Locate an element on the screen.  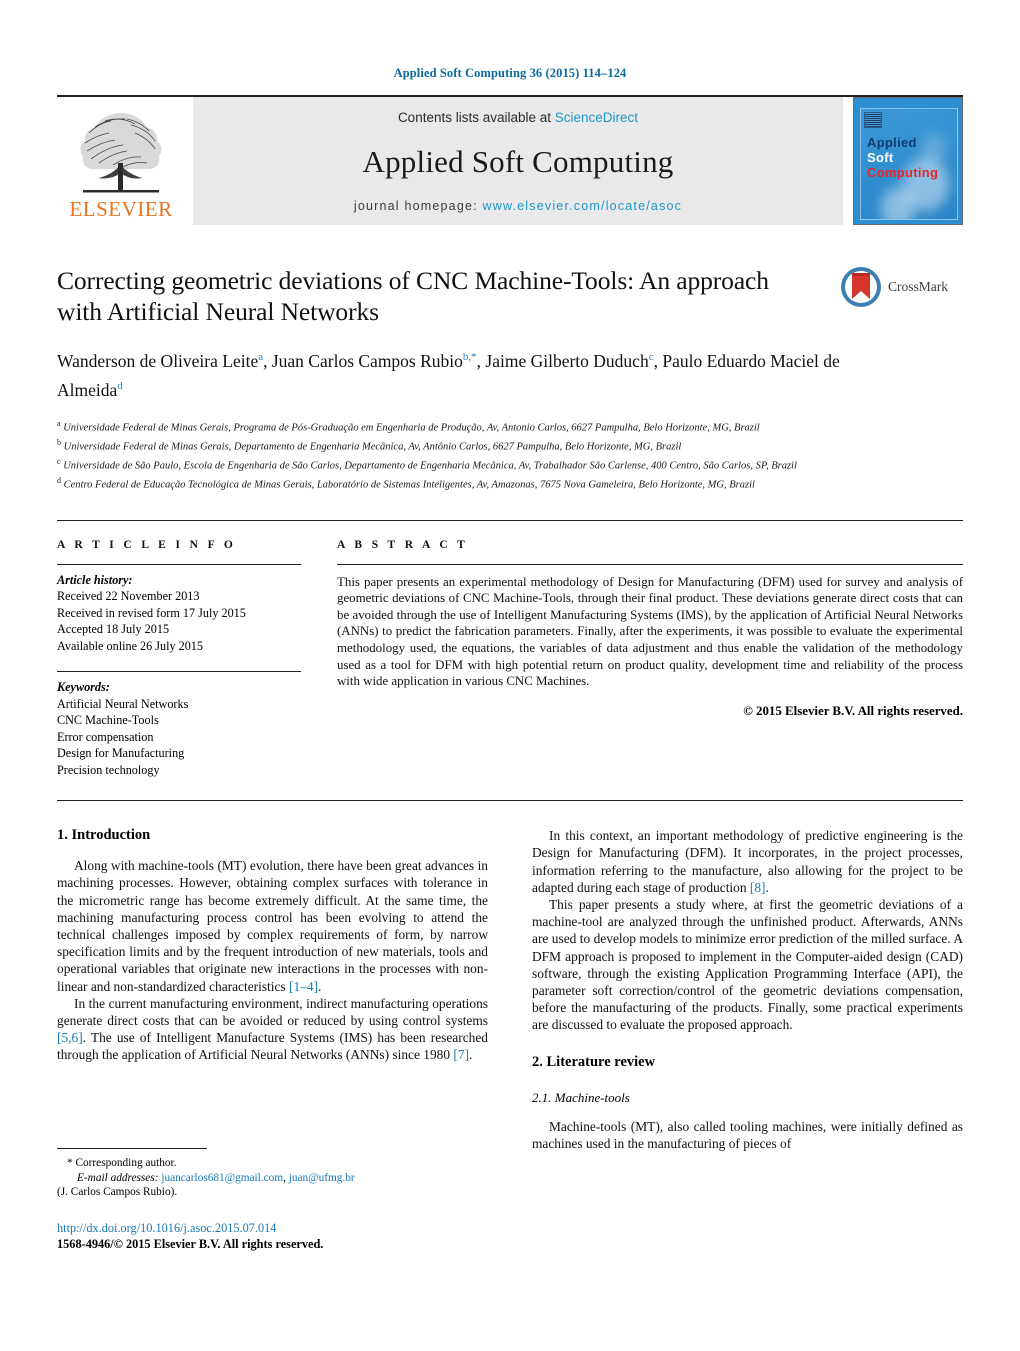
journal-homepage-link: www.elsevier.com/locate/asoc is located at coordinates (582, 206).